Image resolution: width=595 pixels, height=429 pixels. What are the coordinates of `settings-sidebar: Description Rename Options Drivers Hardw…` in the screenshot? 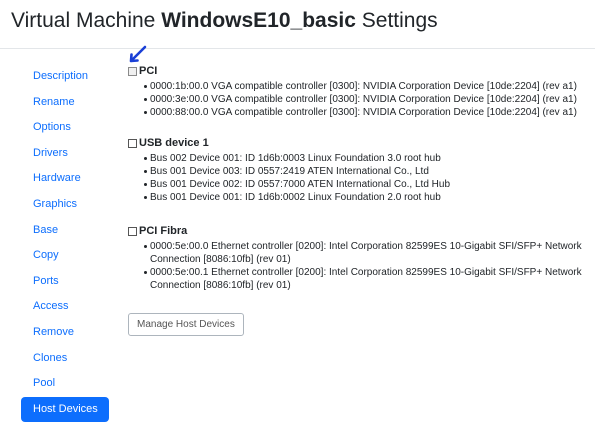 It's located at (65, 243).